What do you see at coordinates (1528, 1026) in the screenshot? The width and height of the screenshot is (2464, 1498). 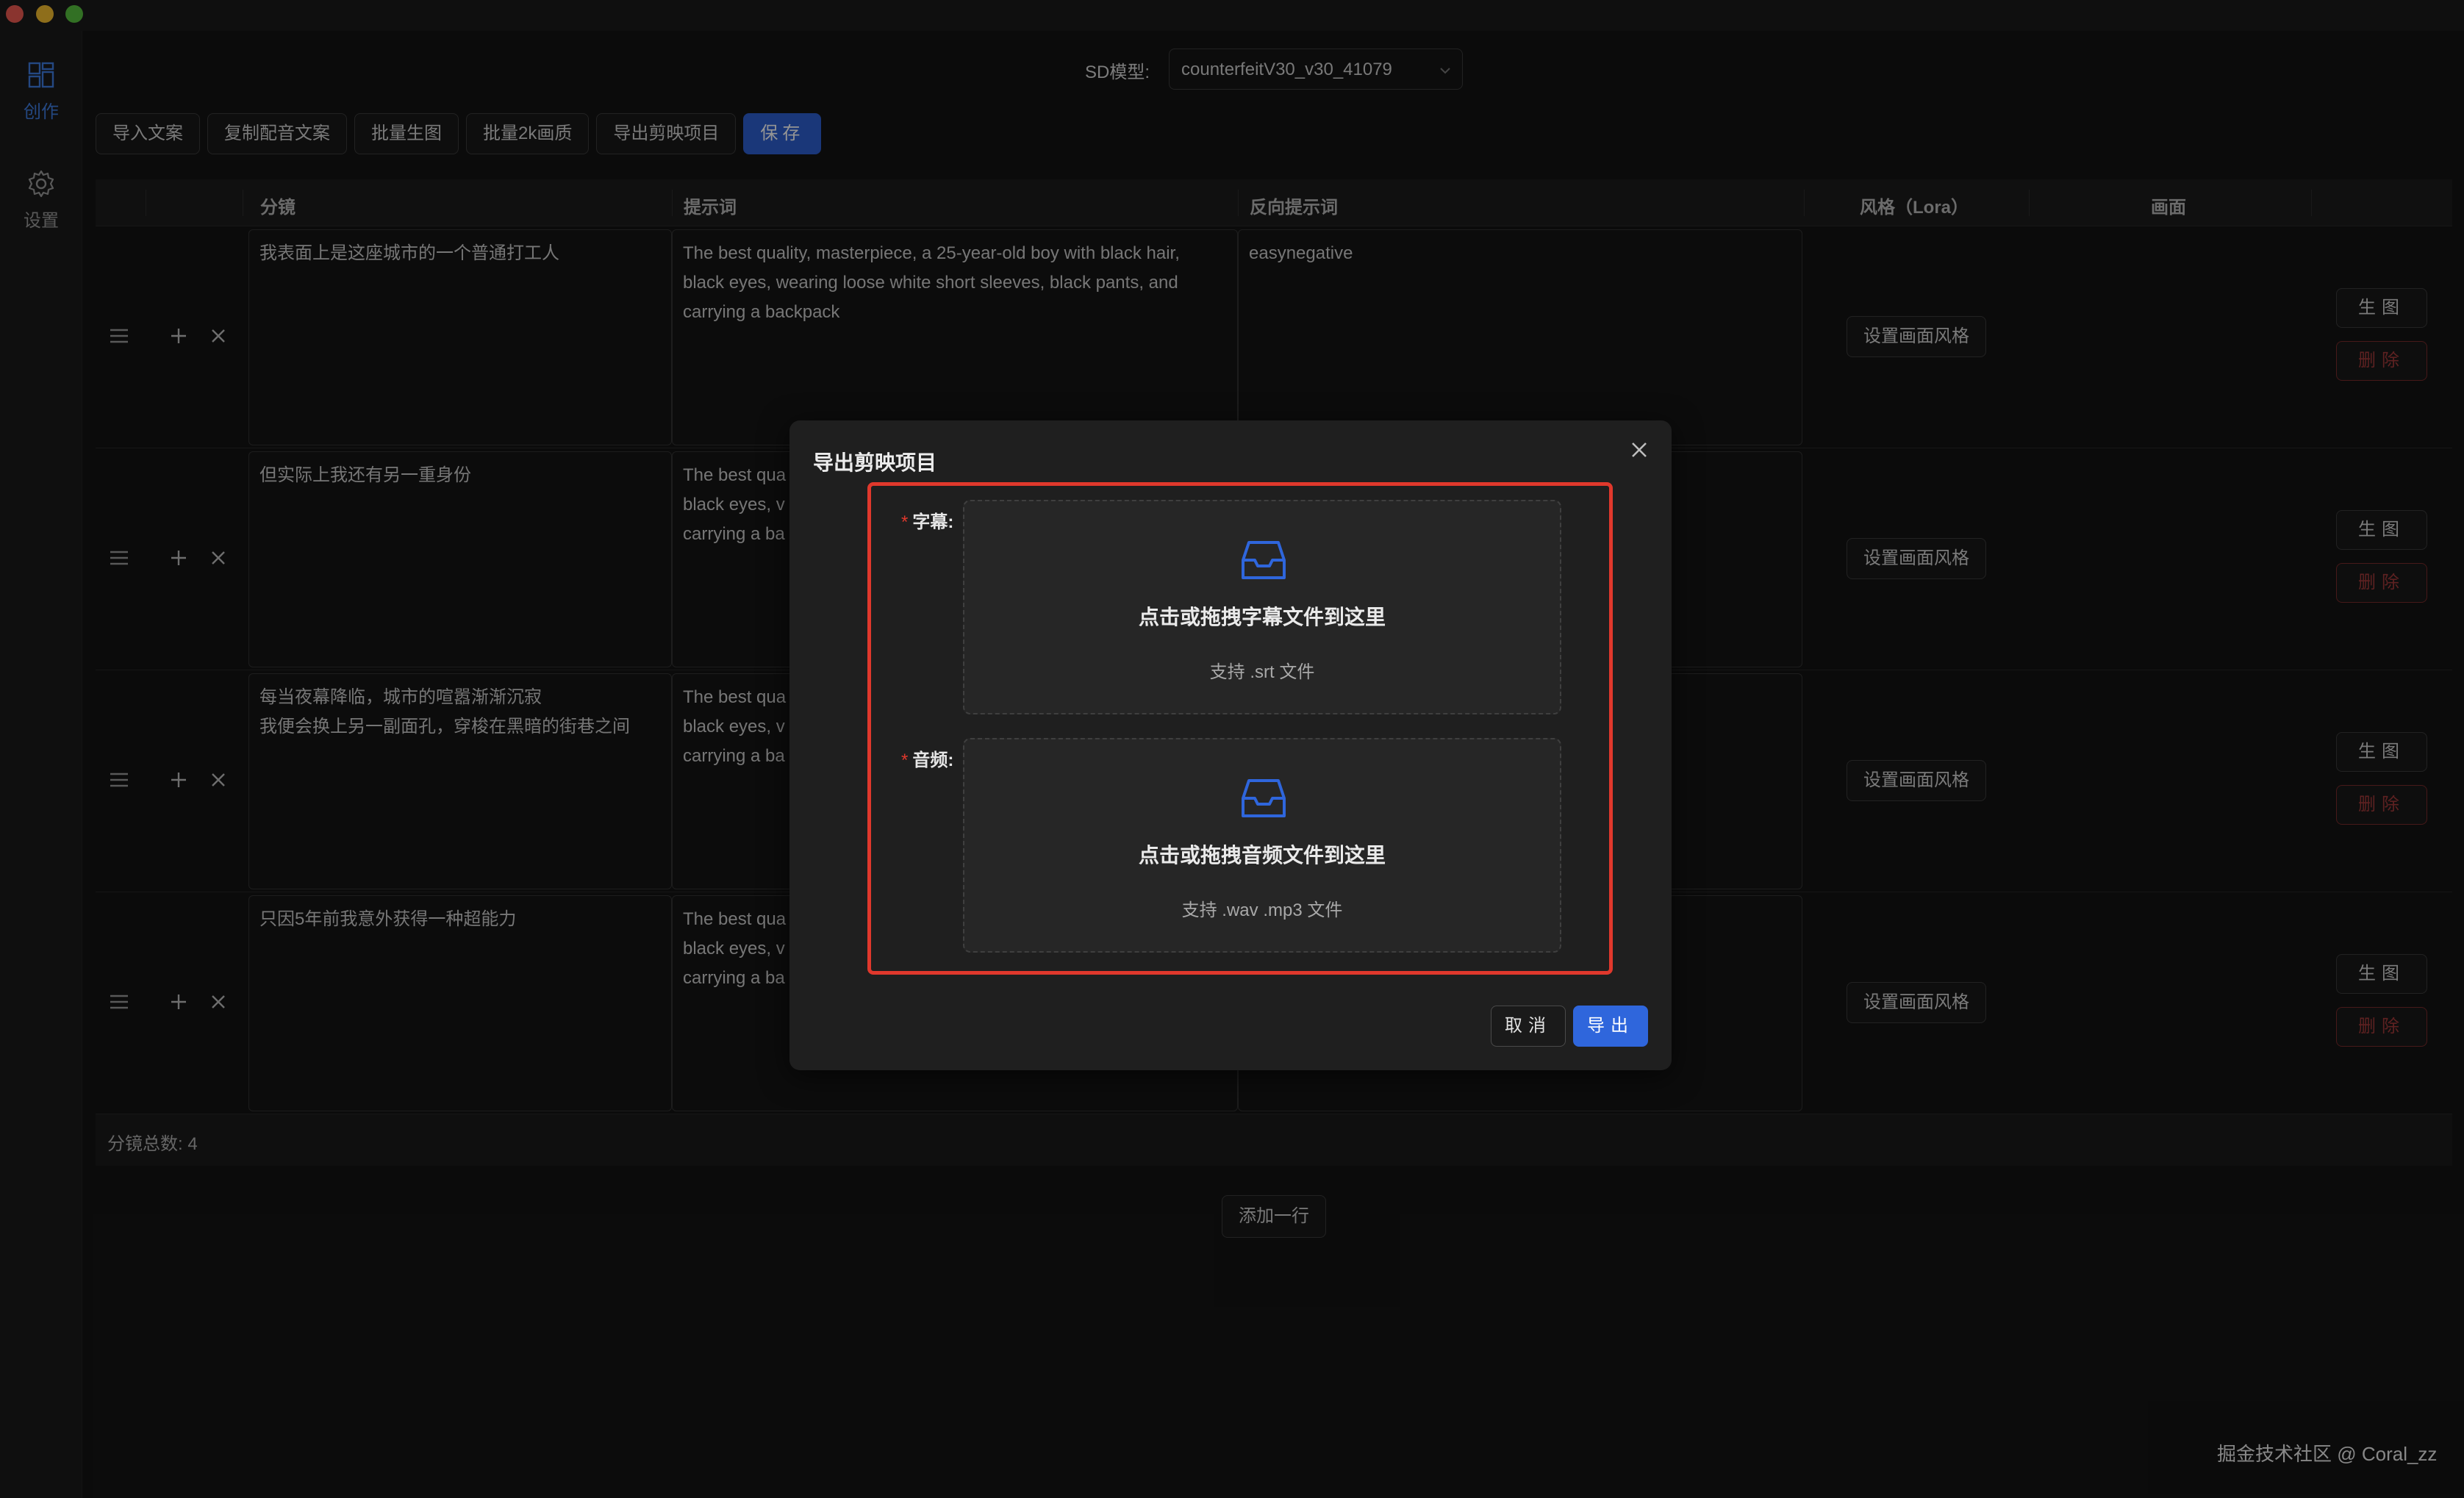 I see `cancel-button: 取消` at bounding box center [1528, 1026].